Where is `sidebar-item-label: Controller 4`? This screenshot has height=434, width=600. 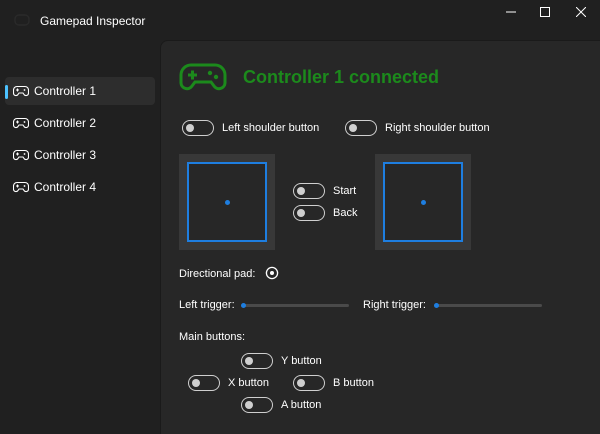 sidebar-item-label: Controller 4 is located at coordinates (65, 187).